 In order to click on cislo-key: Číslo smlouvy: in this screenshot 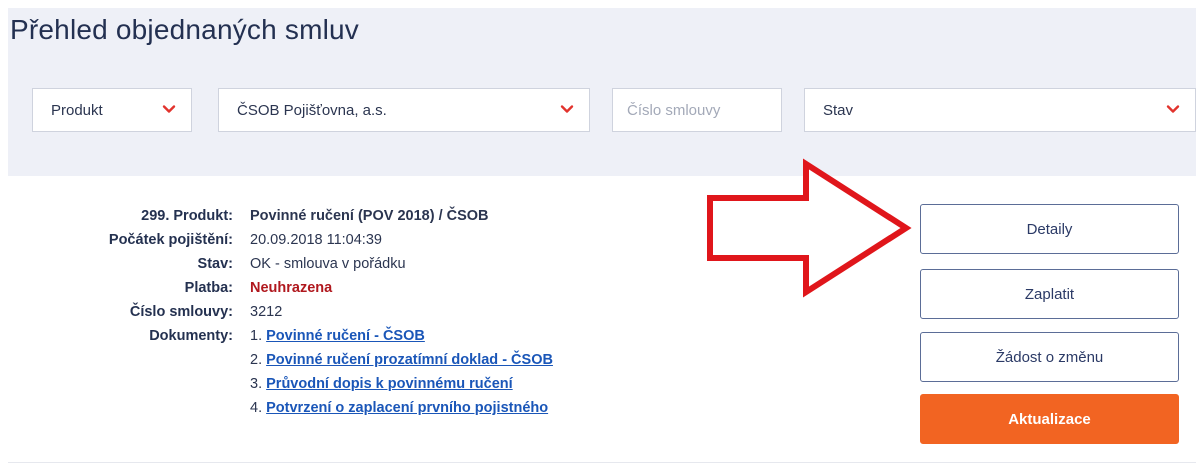, I will do `click(181, 312)`.